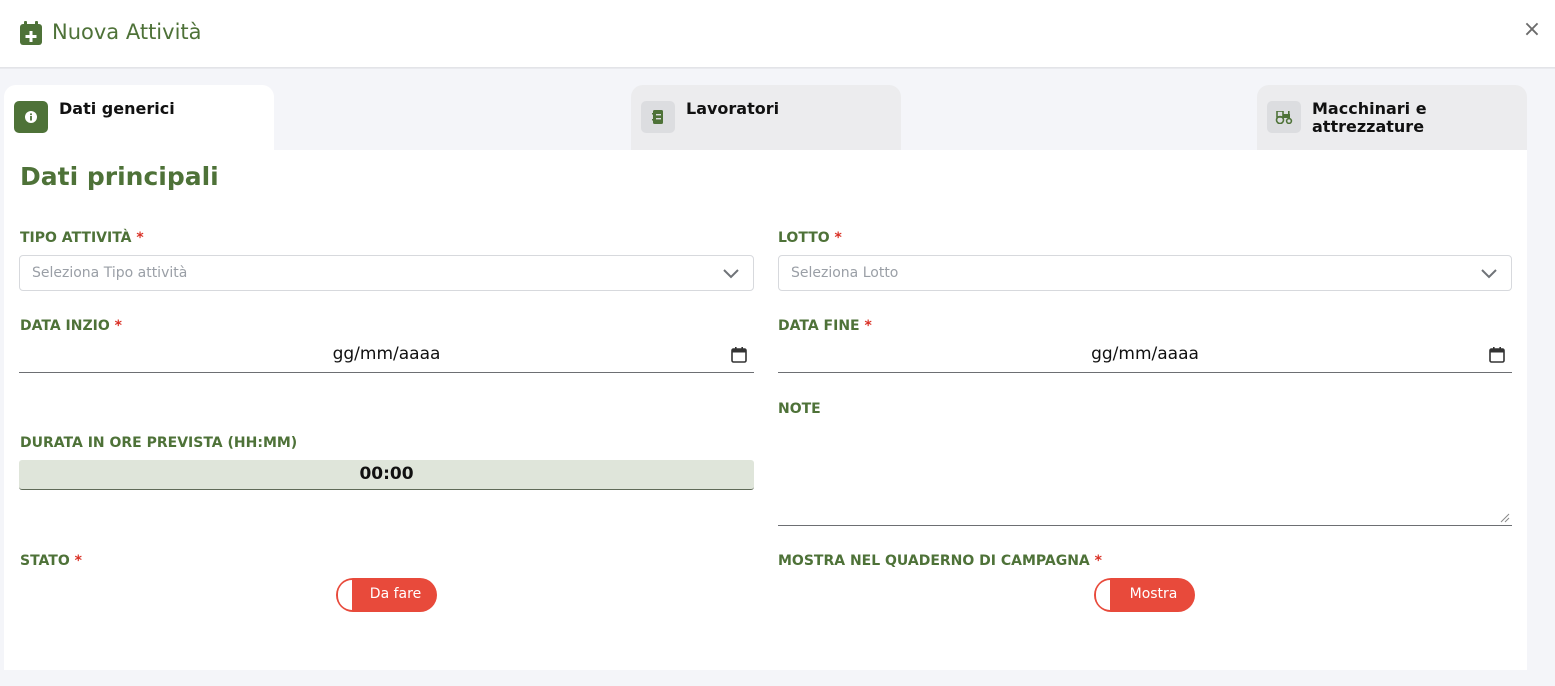 The image size is (1555, 686). Describe the element at coordinates (1145, 478) in the screenshot. I see `note-textarea` at that location.